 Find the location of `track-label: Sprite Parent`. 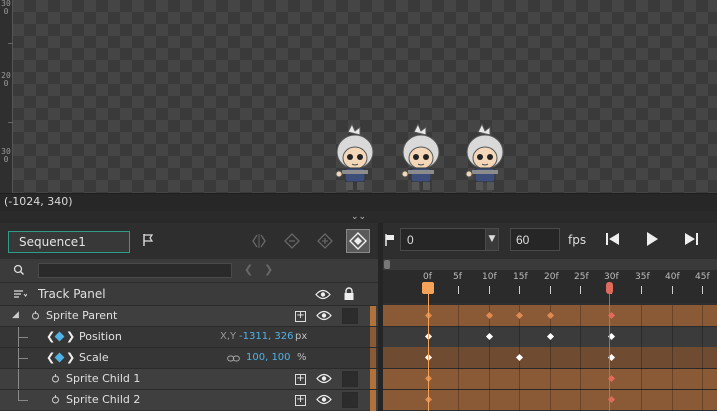

track-label: Sprite Parent is located at coordinates (82, 315).